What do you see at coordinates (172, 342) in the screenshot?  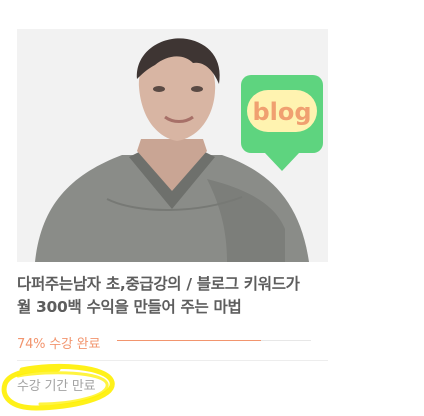 I see `progress-row: 74% 수강 완료` at bounding box center [172, 342].